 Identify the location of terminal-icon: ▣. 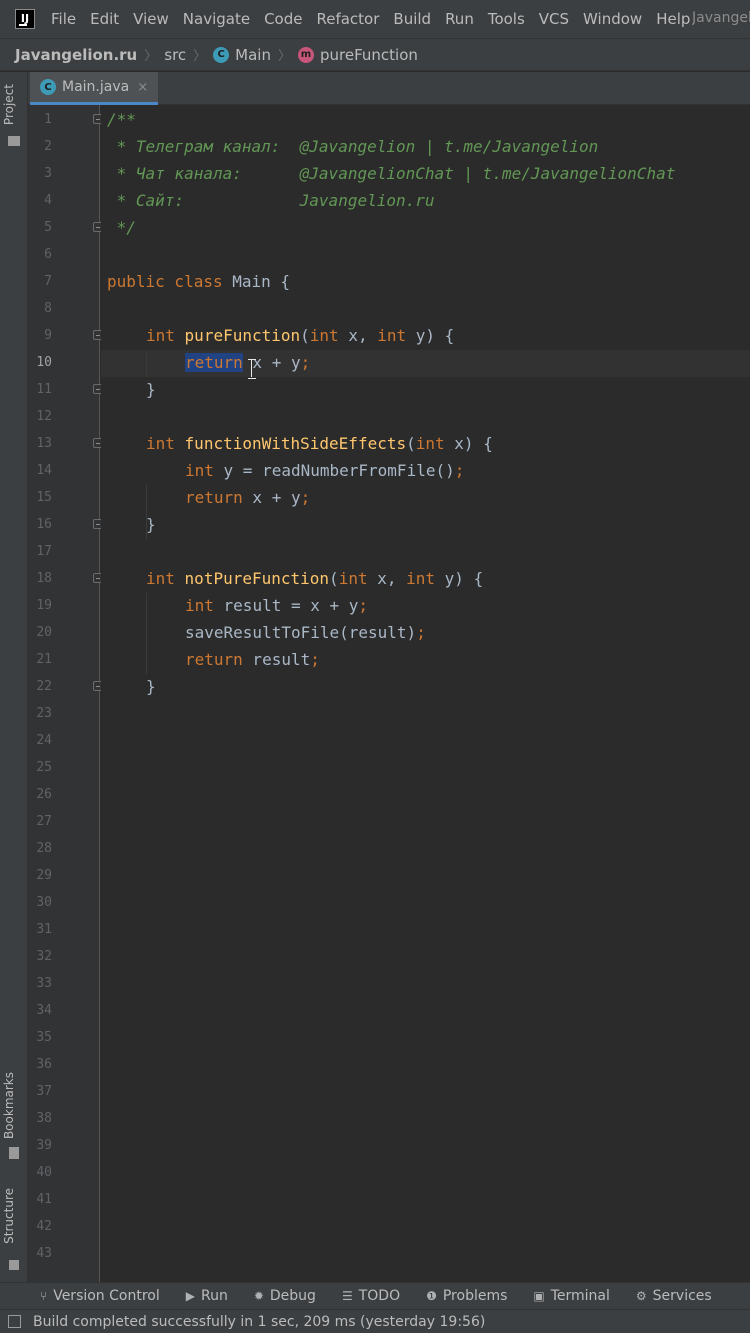
(539, 1296).